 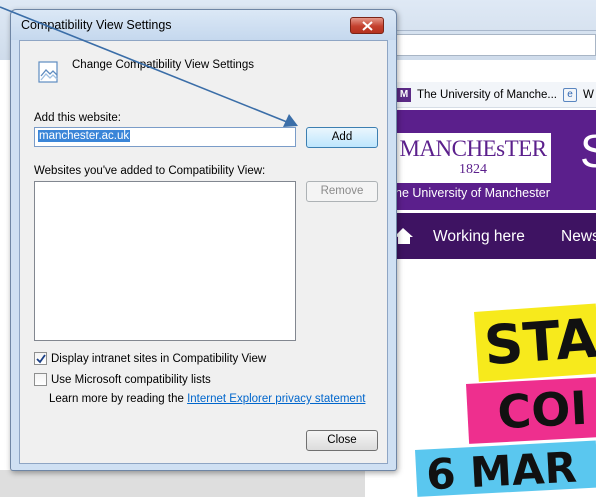 What do you see at coordinates (405, 236) in the screenshot?
I see `home-icon` at bounding box center [405, 236].